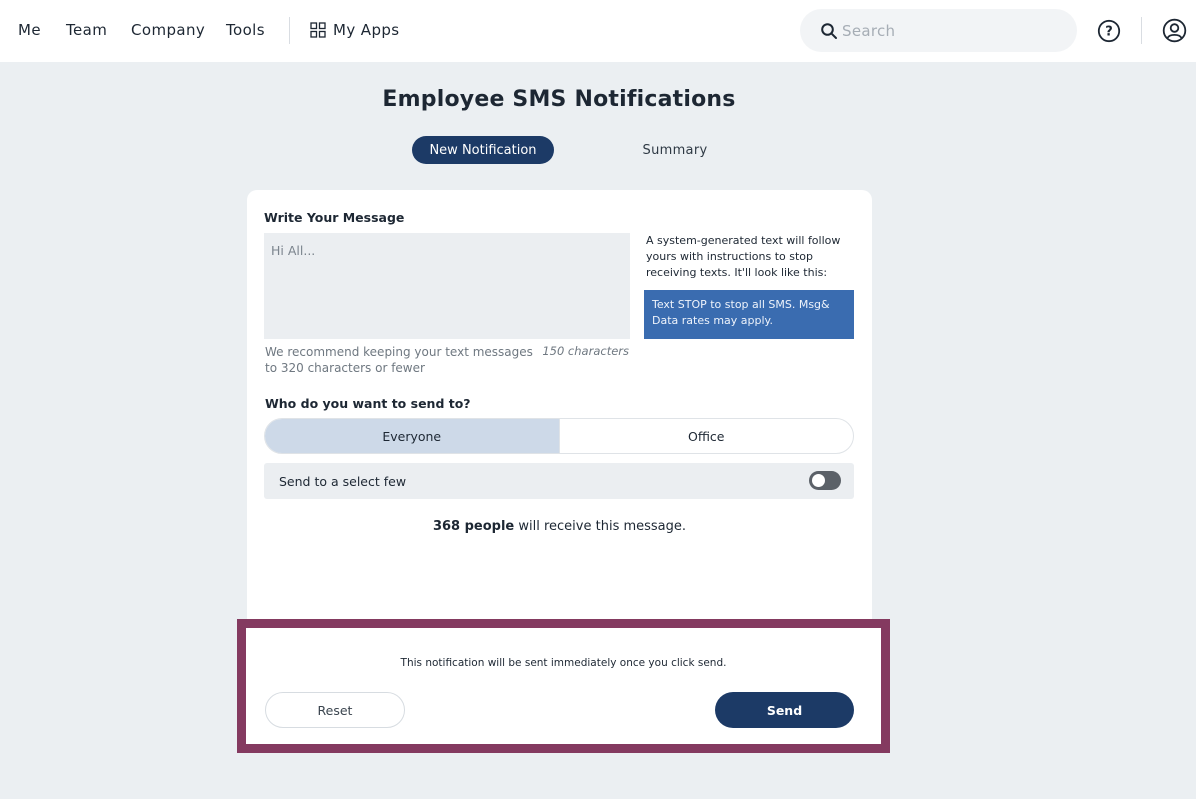 The image size is (1196, 799). I want to click on select-few-row: Send to a select few, so click(559, 481).